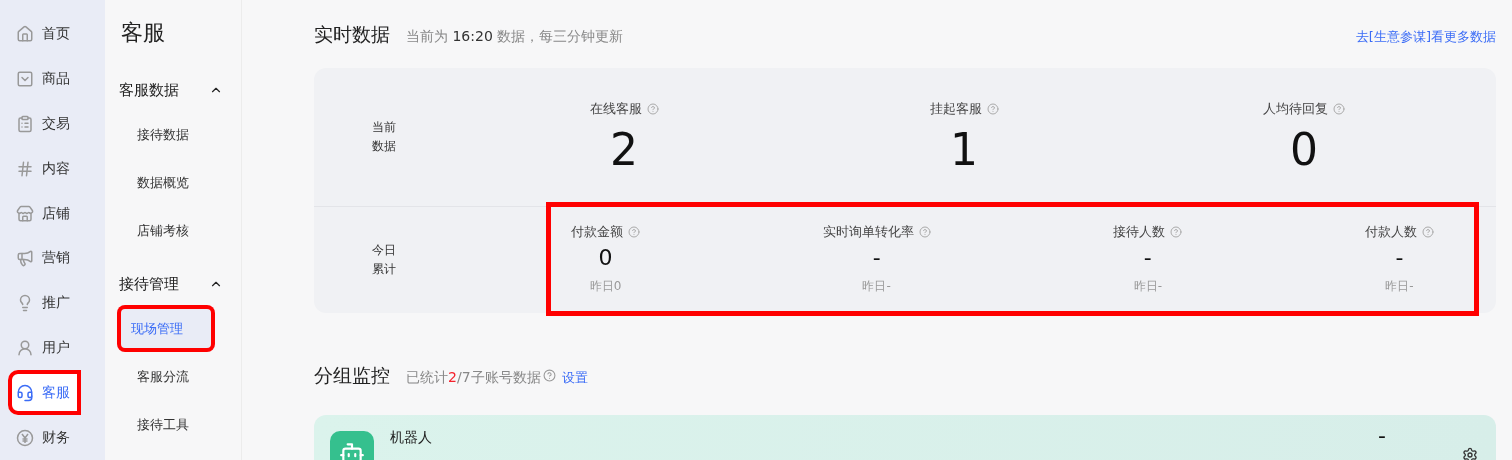  I want to click on nav-item: 内容, so click(44, 169).